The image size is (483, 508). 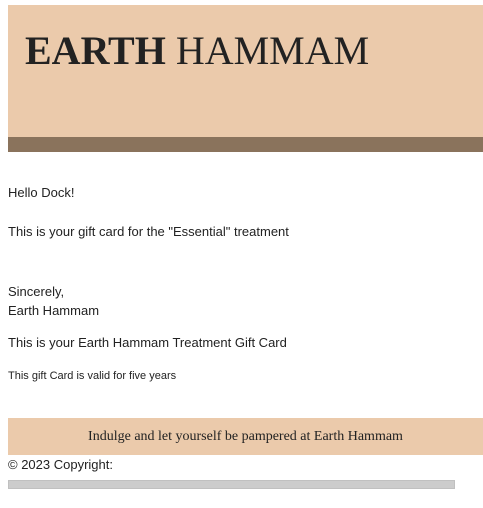 What do you see at coordinates (272, 50) in the screenshot?
I see `brand-name-light: HAMMAM` at bounding box center [272, 50].